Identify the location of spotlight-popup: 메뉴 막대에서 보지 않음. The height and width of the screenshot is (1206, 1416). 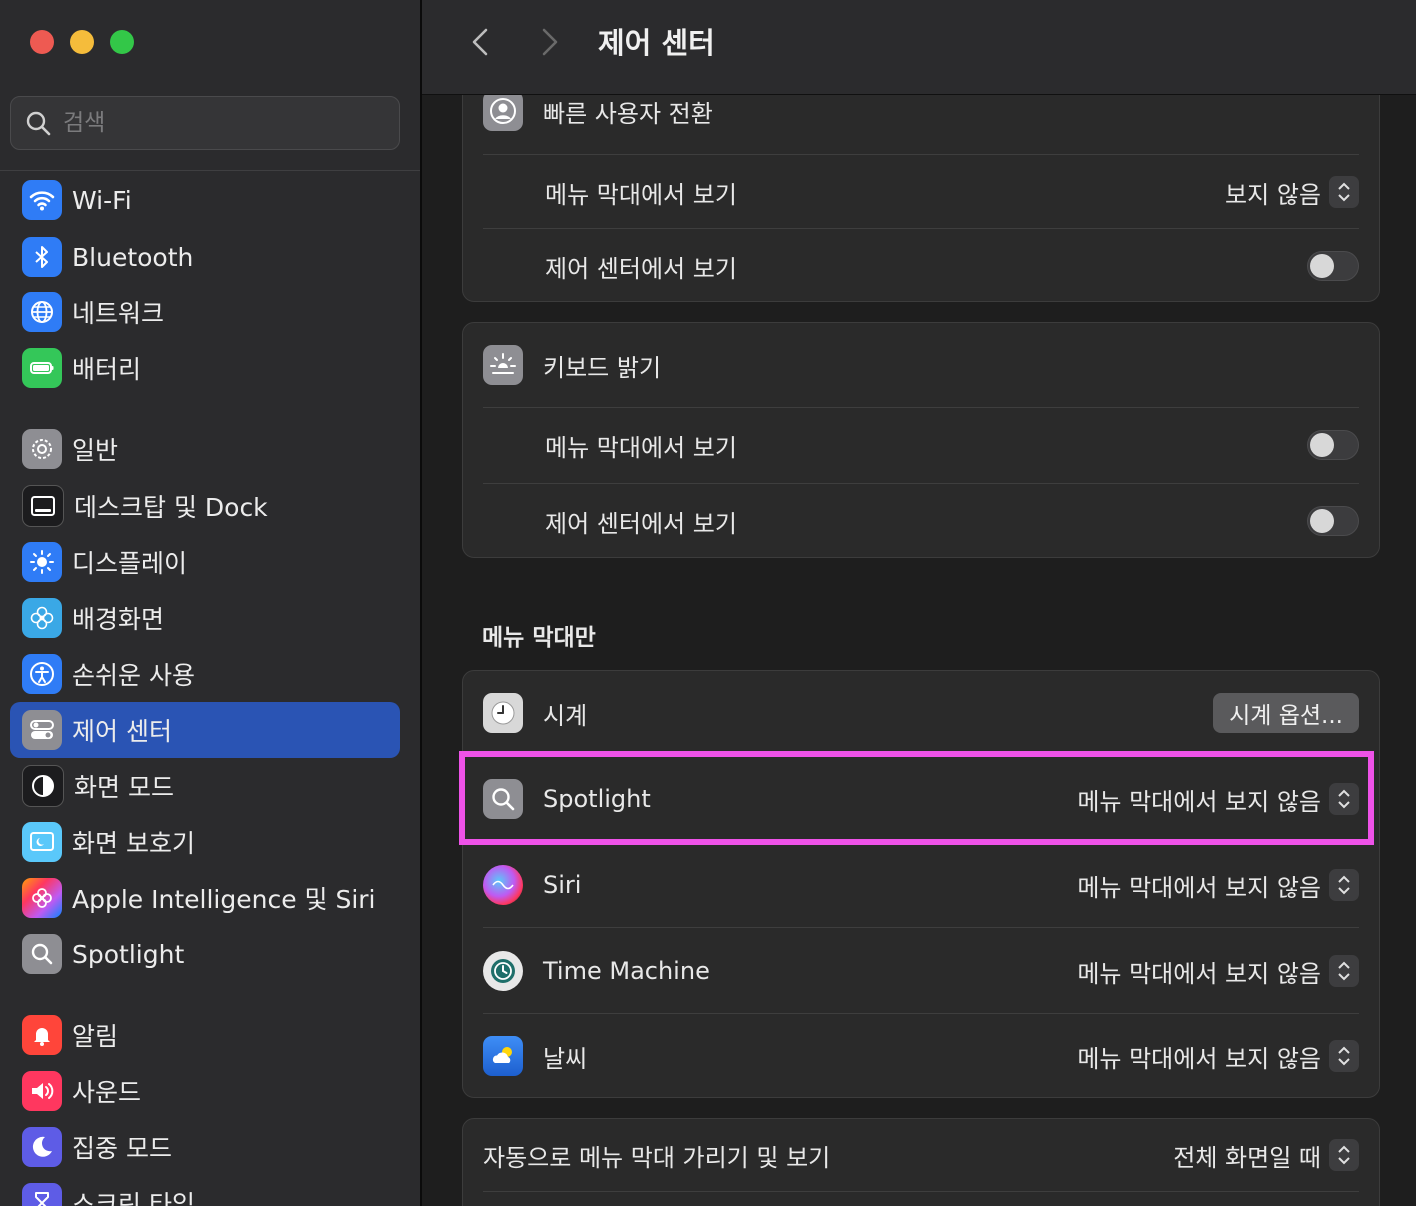
(1218, 799).